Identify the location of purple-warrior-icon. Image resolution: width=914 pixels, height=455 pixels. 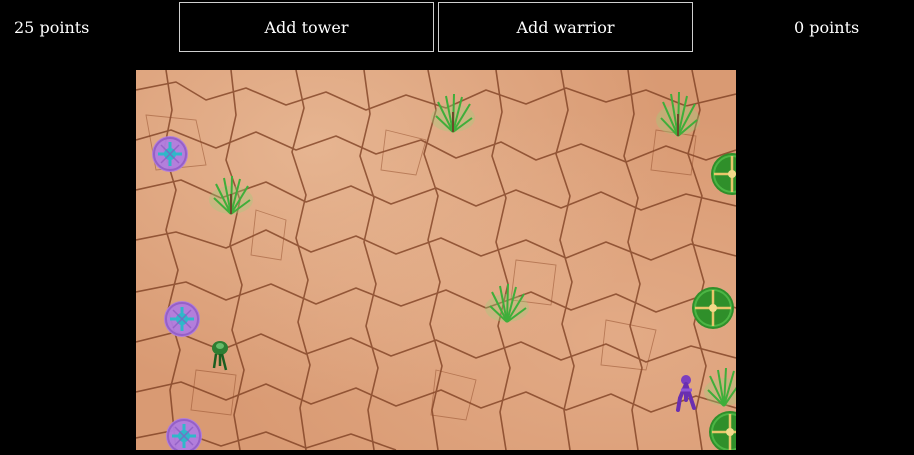
(686, 394).